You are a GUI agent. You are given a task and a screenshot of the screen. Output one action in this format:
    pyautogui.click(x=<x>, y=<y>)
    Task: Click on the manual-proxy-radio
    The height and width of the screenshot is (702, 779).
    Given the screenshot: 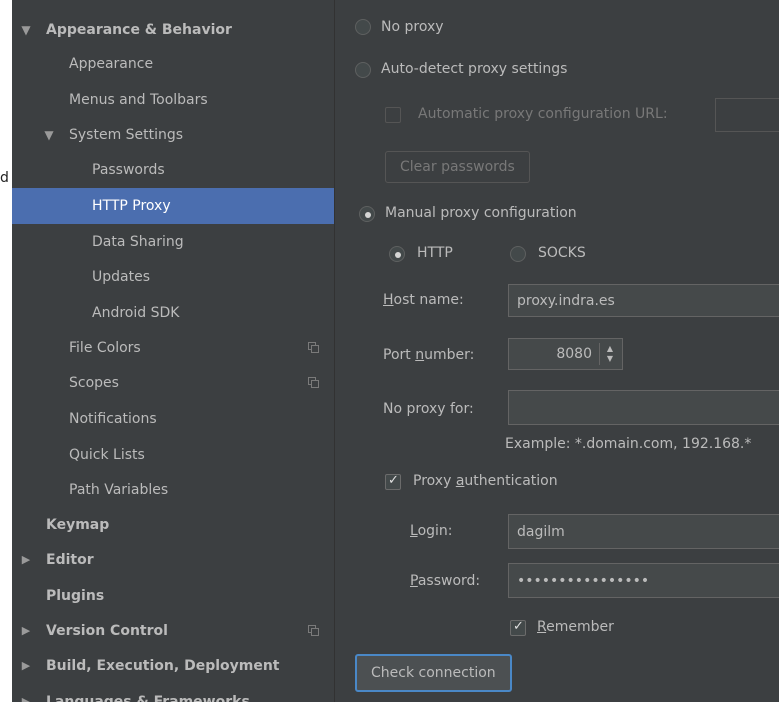 What is the action you would take?
    pyautogui.click(x=367, y=214)
    